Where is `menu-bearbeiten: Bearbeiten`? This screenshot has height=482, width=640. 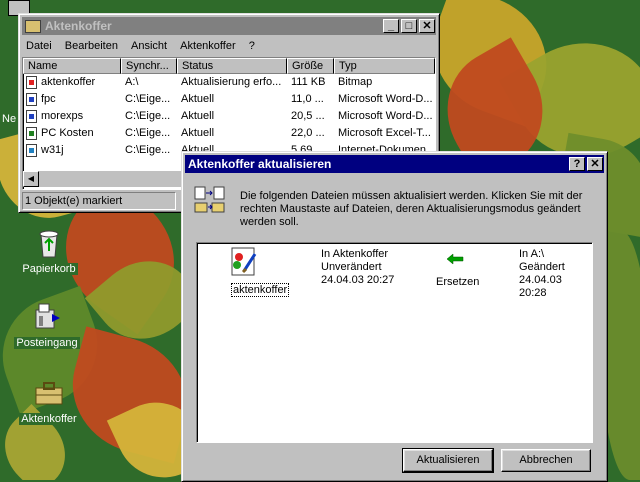 menu-bearbeiten: Bearbeiten is located at coordinates (91, 46).